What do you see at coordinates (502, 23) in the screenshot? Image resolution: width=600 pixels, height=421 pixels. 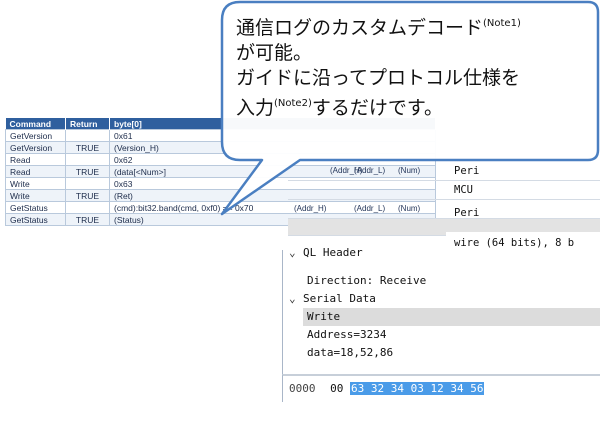 I see `note1-marker: (Note1)` at bounding box center [502, 23].